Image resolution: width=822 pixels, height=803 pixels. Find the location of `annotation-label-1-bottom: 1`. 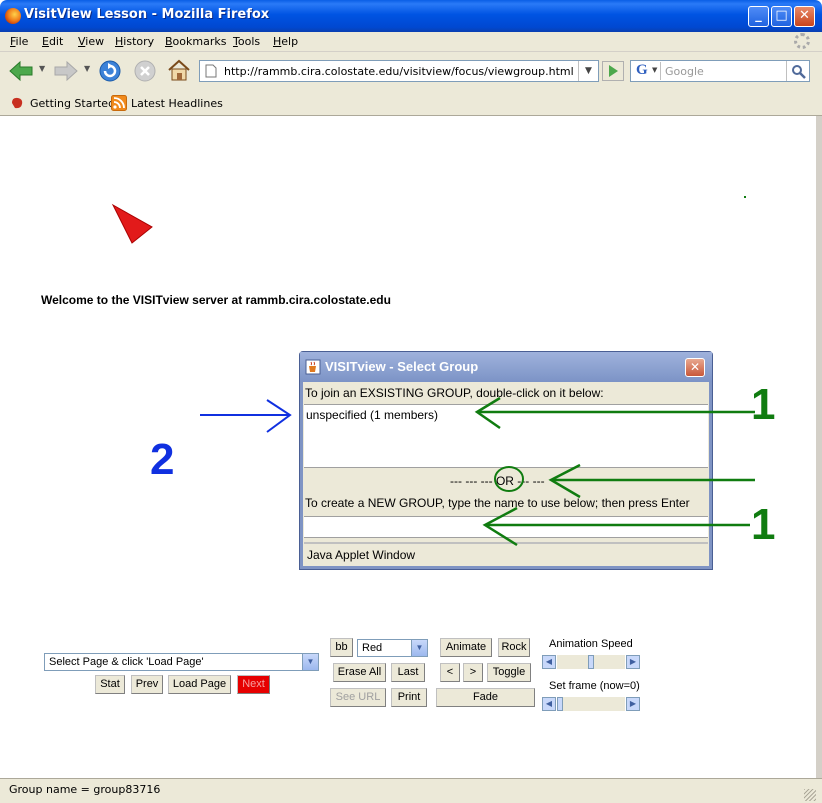

annotation-label-1-bottom: 1 is located at coordinates (763, 524).